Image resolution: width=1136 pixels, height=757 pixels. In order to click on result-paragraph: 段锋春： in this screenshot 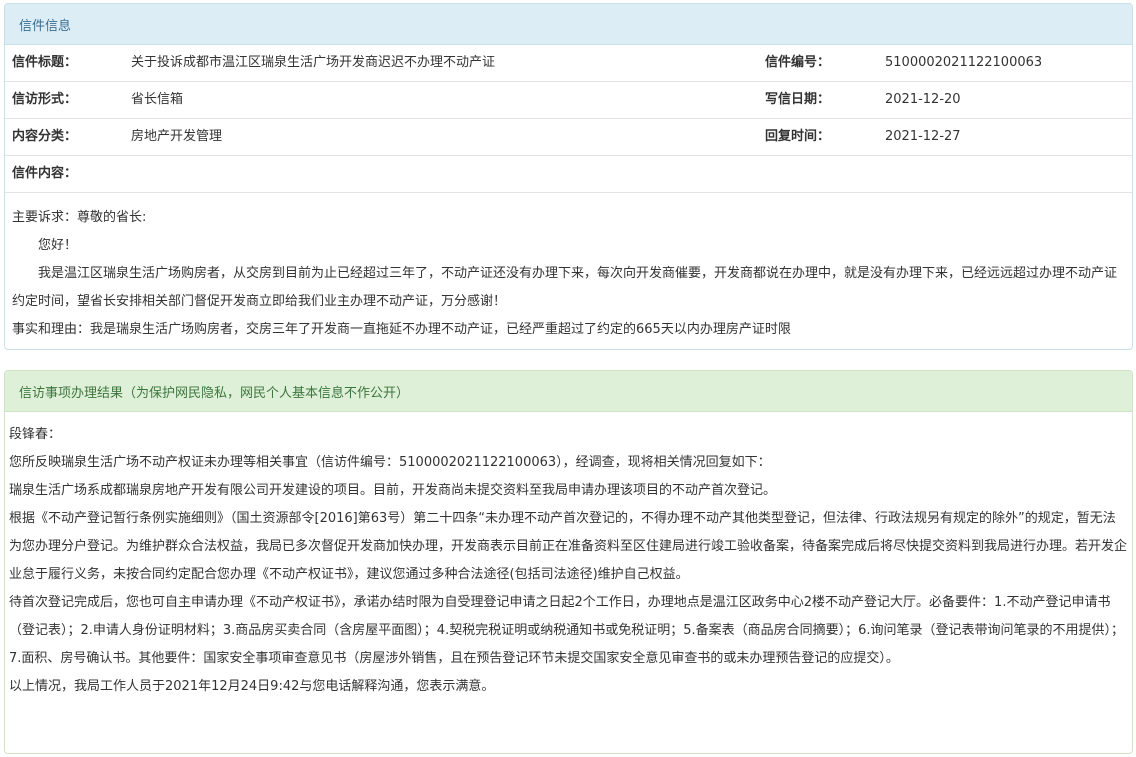, I will do `click(35, 434)`.